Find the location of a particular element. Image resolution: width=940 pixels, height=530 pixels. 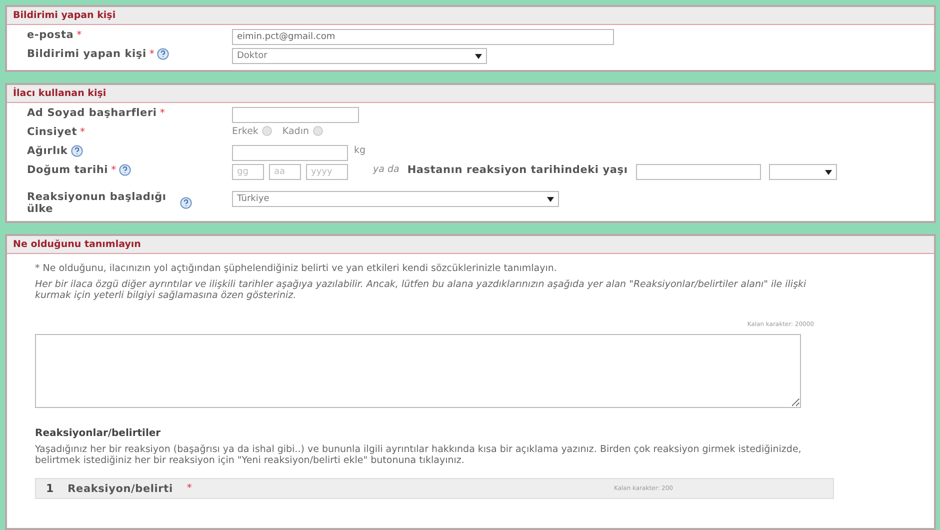

section-title: Ne olduğunu tanımlayın is located at coordinates (470, 245).